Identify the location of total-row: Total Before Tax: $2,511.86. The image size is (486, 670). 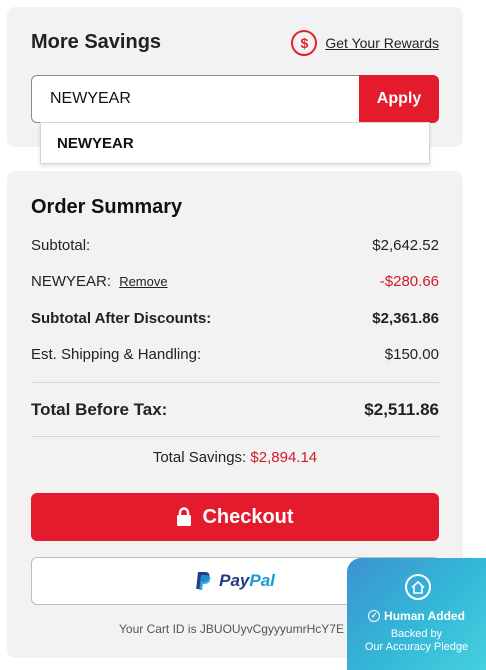
(235, 410).